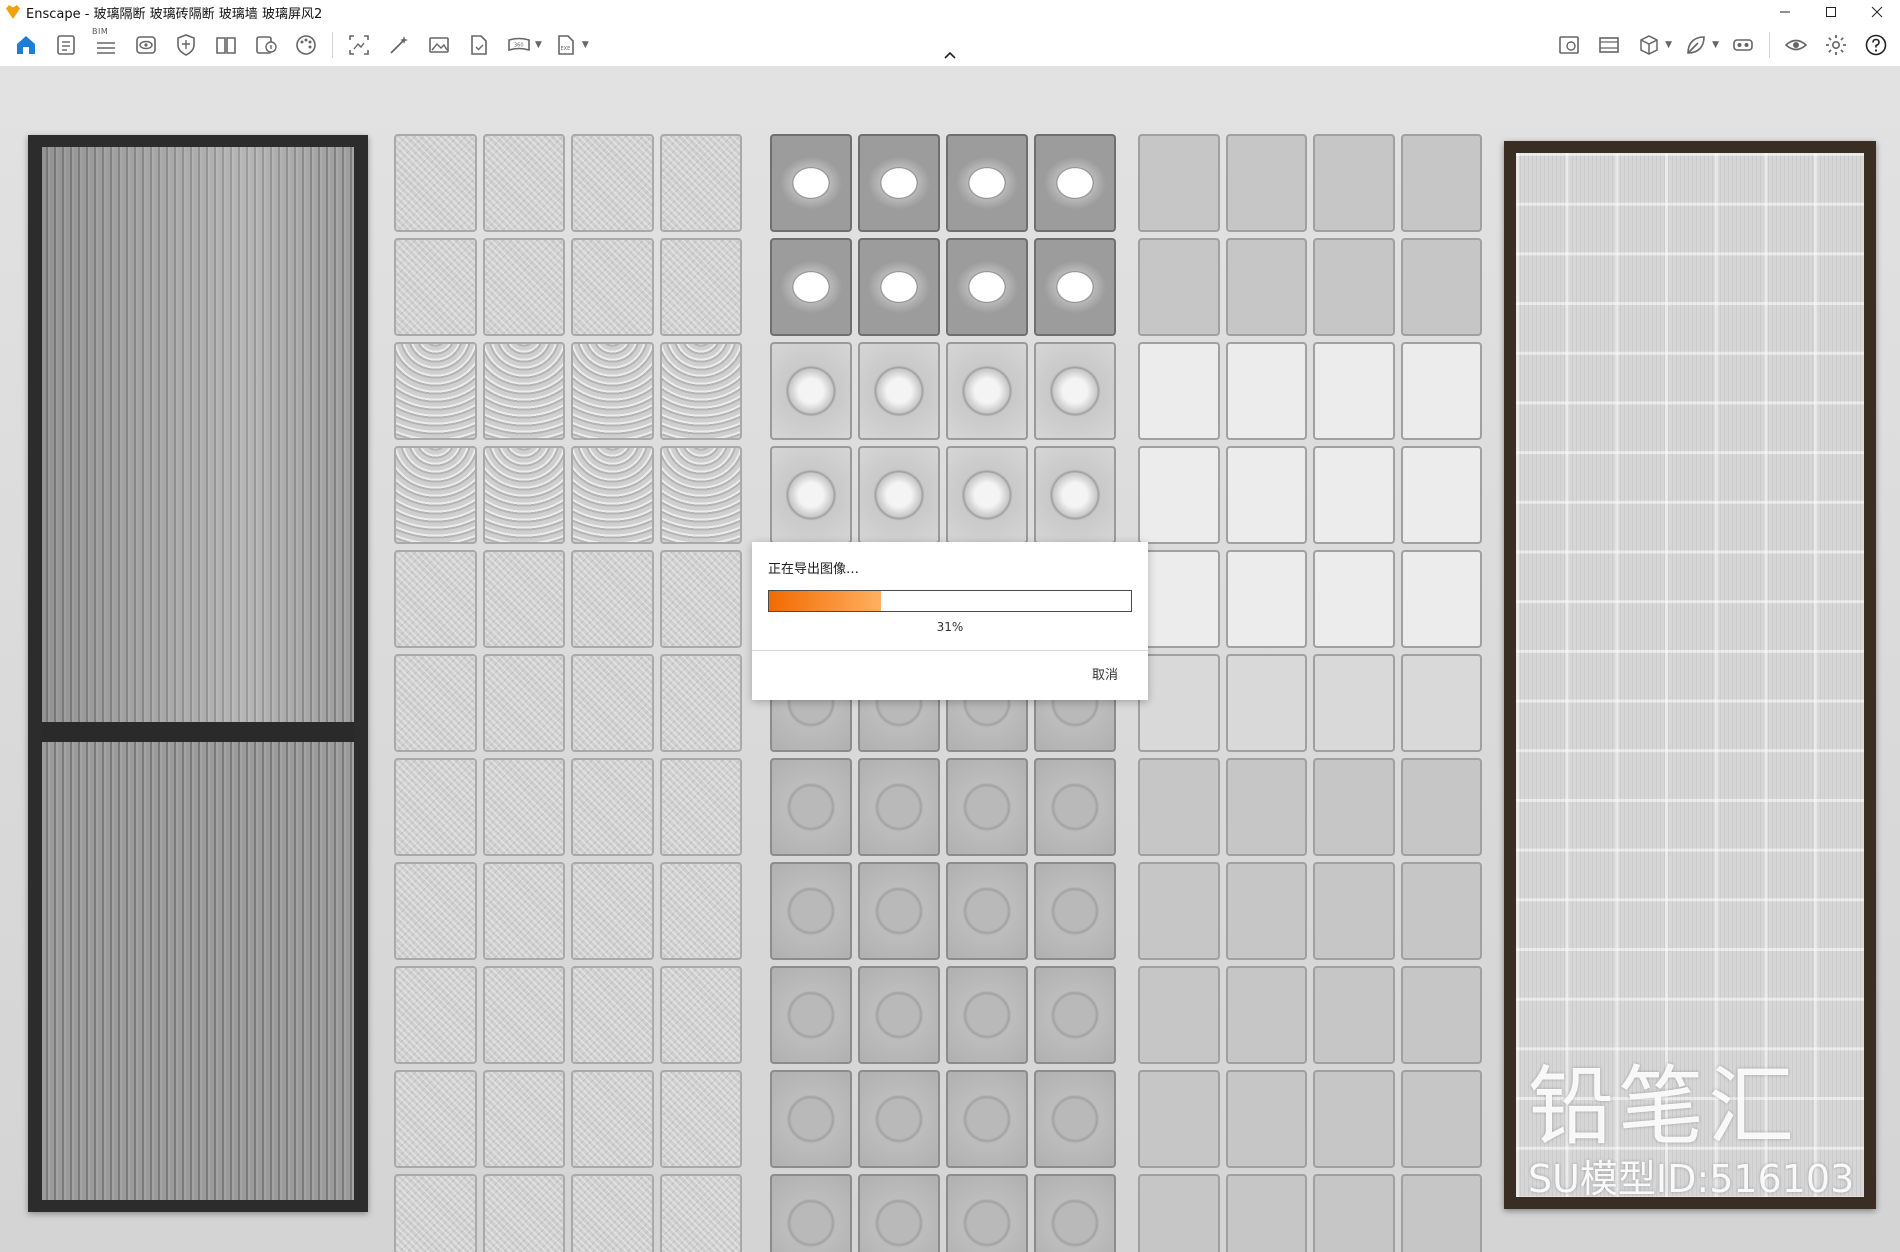 This screenshot has height=1252, width=1900. Describe the element at coordinates (359, 45) in the screenshot. I see `screenshot-icon` at that location.